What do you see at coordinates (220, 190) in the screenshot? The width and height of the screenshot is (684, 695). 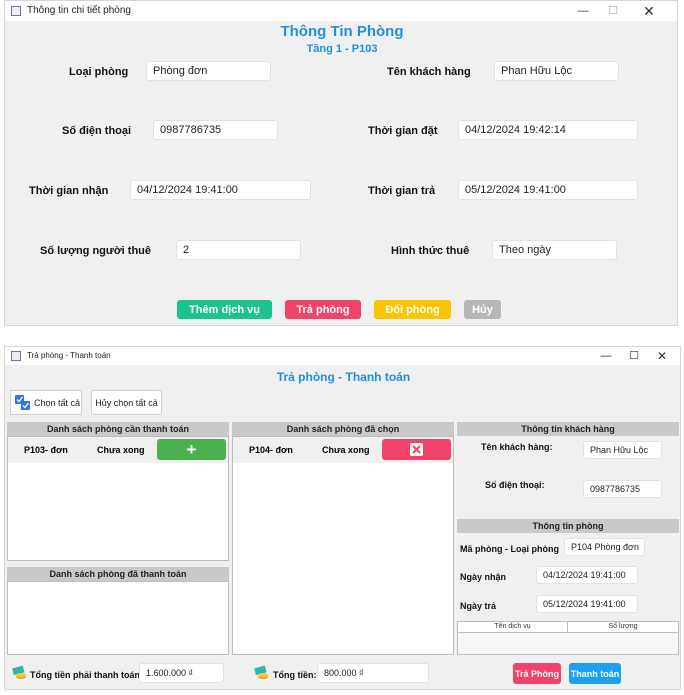 I see `checkin-time-field: 04/12/2024 19:41:00` at bounding box center [220, 190].